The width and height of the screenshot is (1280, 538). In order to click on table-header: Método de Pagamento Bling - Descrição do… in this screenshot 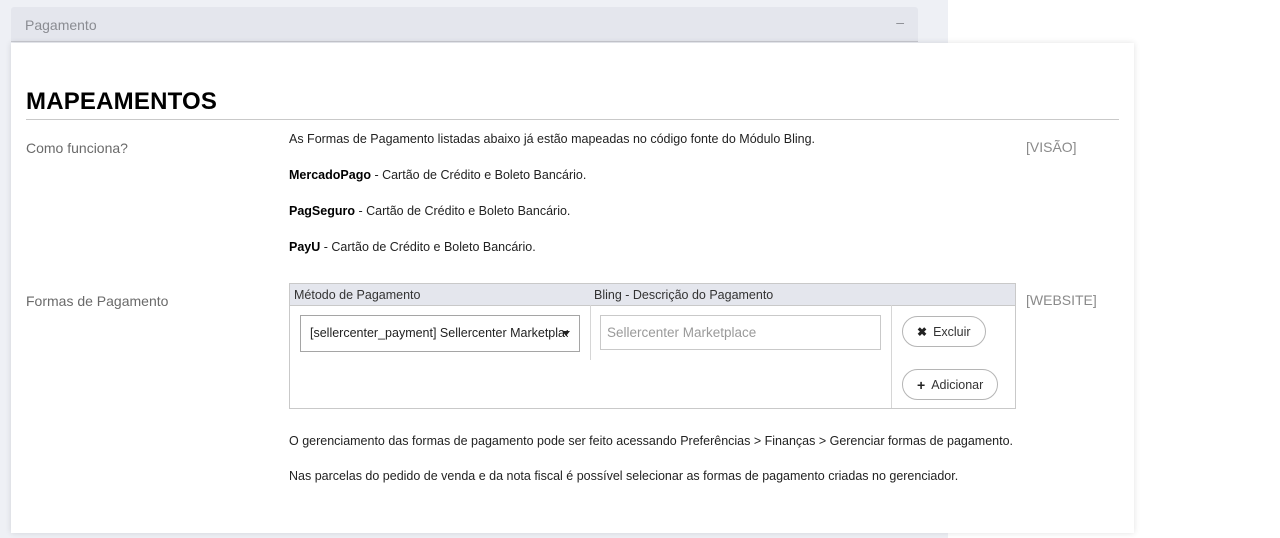, I will do `click(652, 295)`.